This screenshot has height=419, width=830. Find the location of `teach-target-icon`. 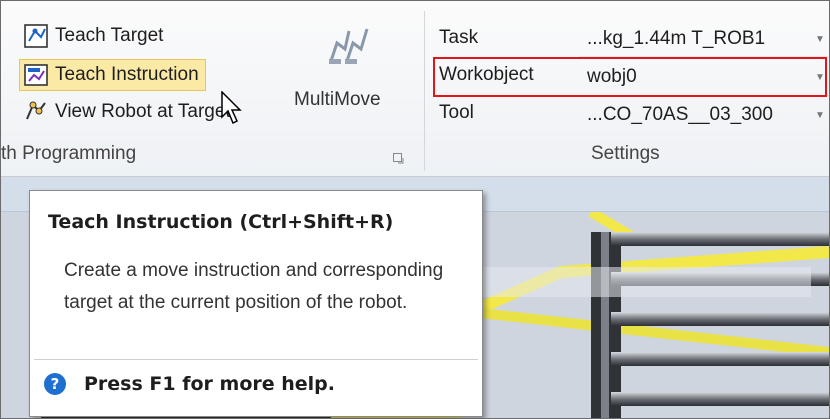

teach-target-icon is located at coordinates (36, 36).